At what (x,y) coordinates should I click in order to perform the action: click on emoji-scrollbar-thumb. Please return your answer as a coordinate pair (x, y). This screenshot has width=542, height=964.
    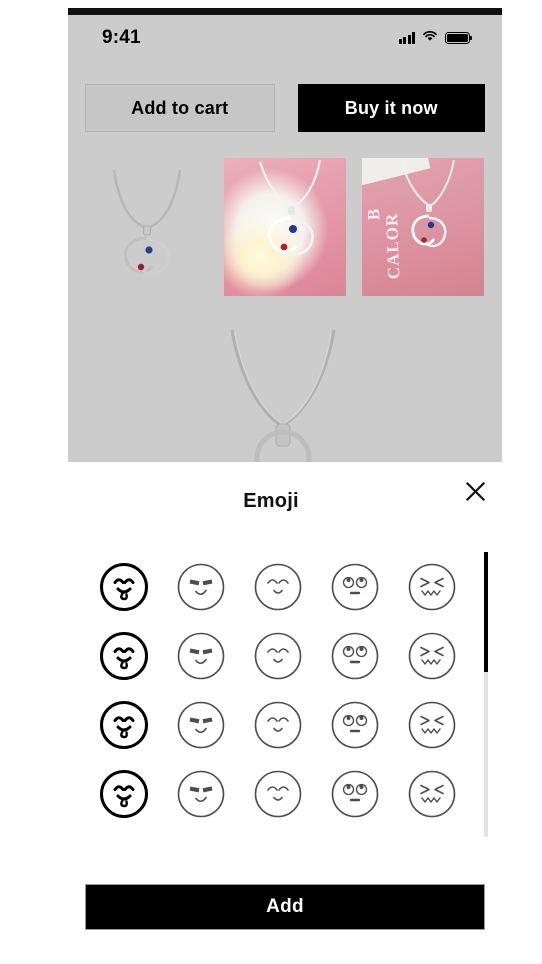
    Looking at the image, I should click on (486, 612).